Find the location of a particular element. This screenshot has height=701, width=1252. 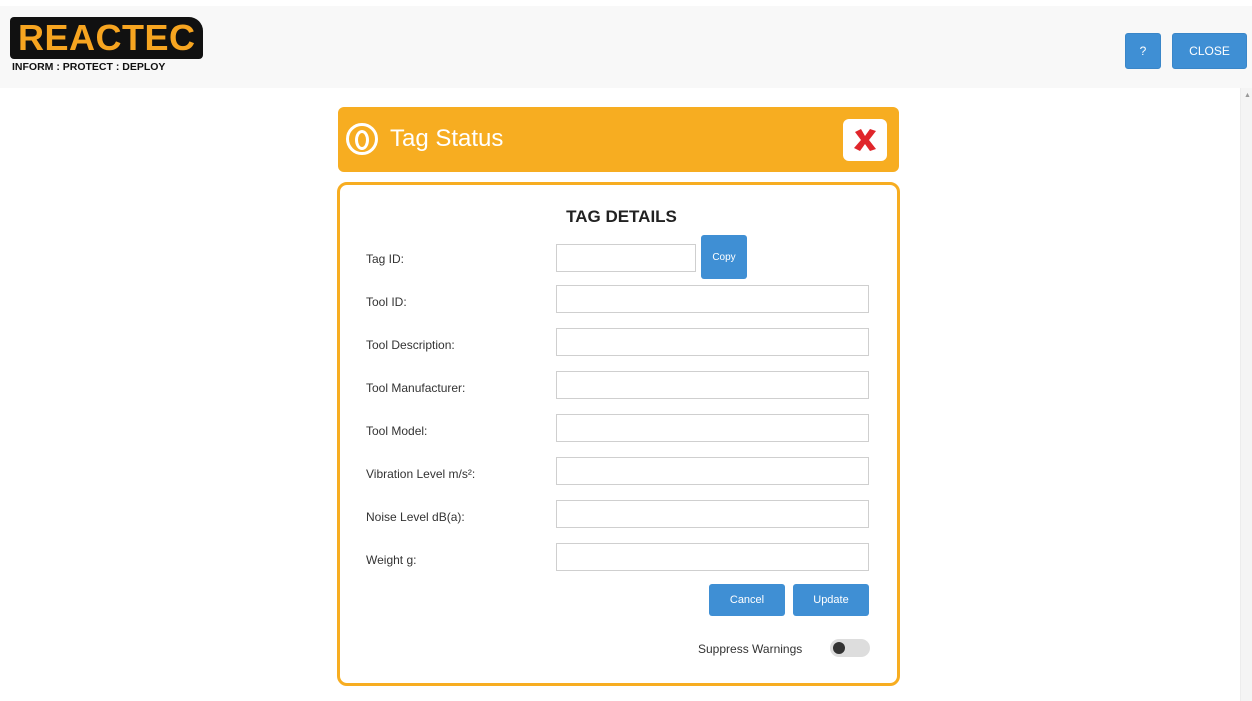

tool-id-label: Tool ID: is located at coordinates (386, 302).